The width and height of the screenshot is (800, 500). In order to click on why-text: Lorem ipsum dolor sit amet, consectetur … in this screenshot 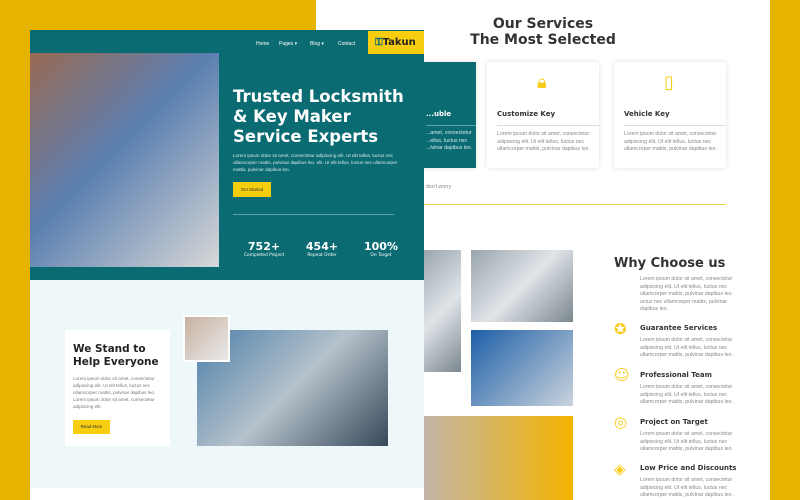, I will do `click(686, 294)`.